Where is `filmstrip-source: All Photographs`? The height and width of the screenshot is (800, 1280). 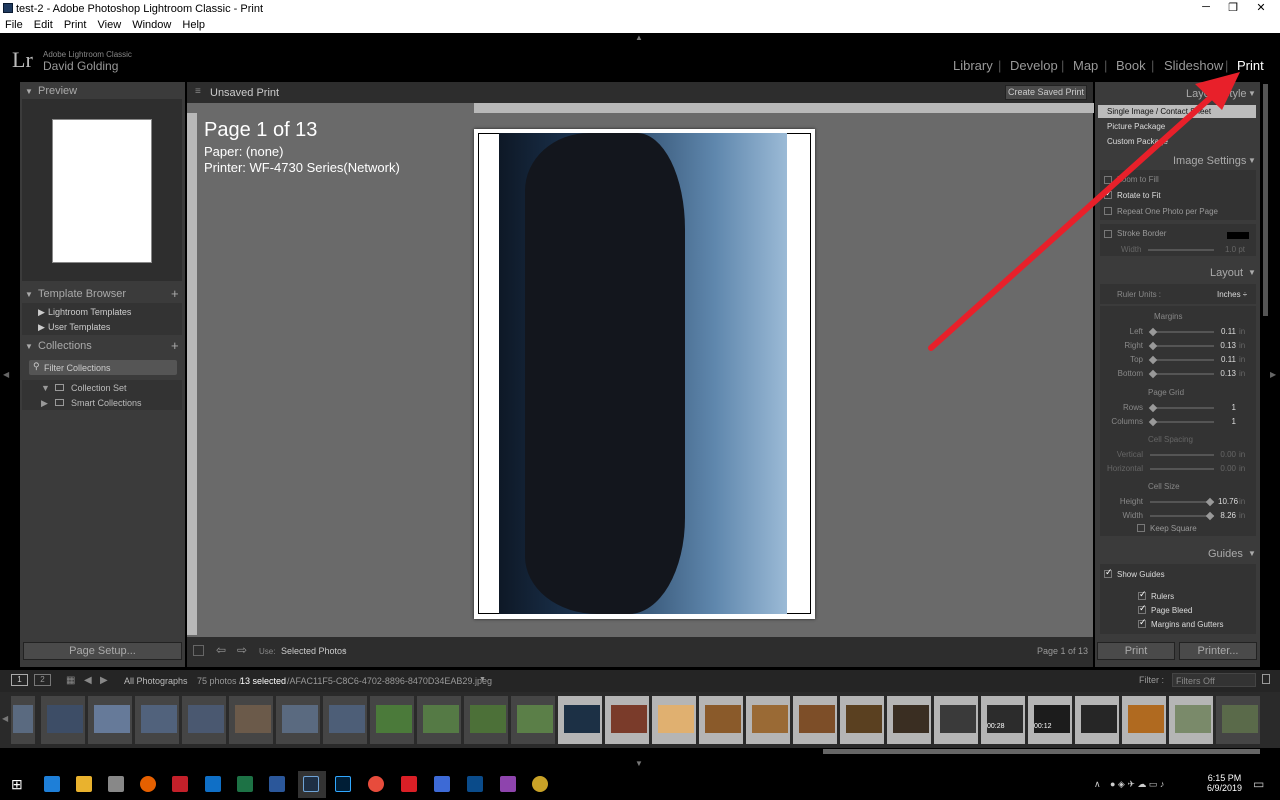 filmstrip-source: All Photographs is located at coordinates (156, 681).